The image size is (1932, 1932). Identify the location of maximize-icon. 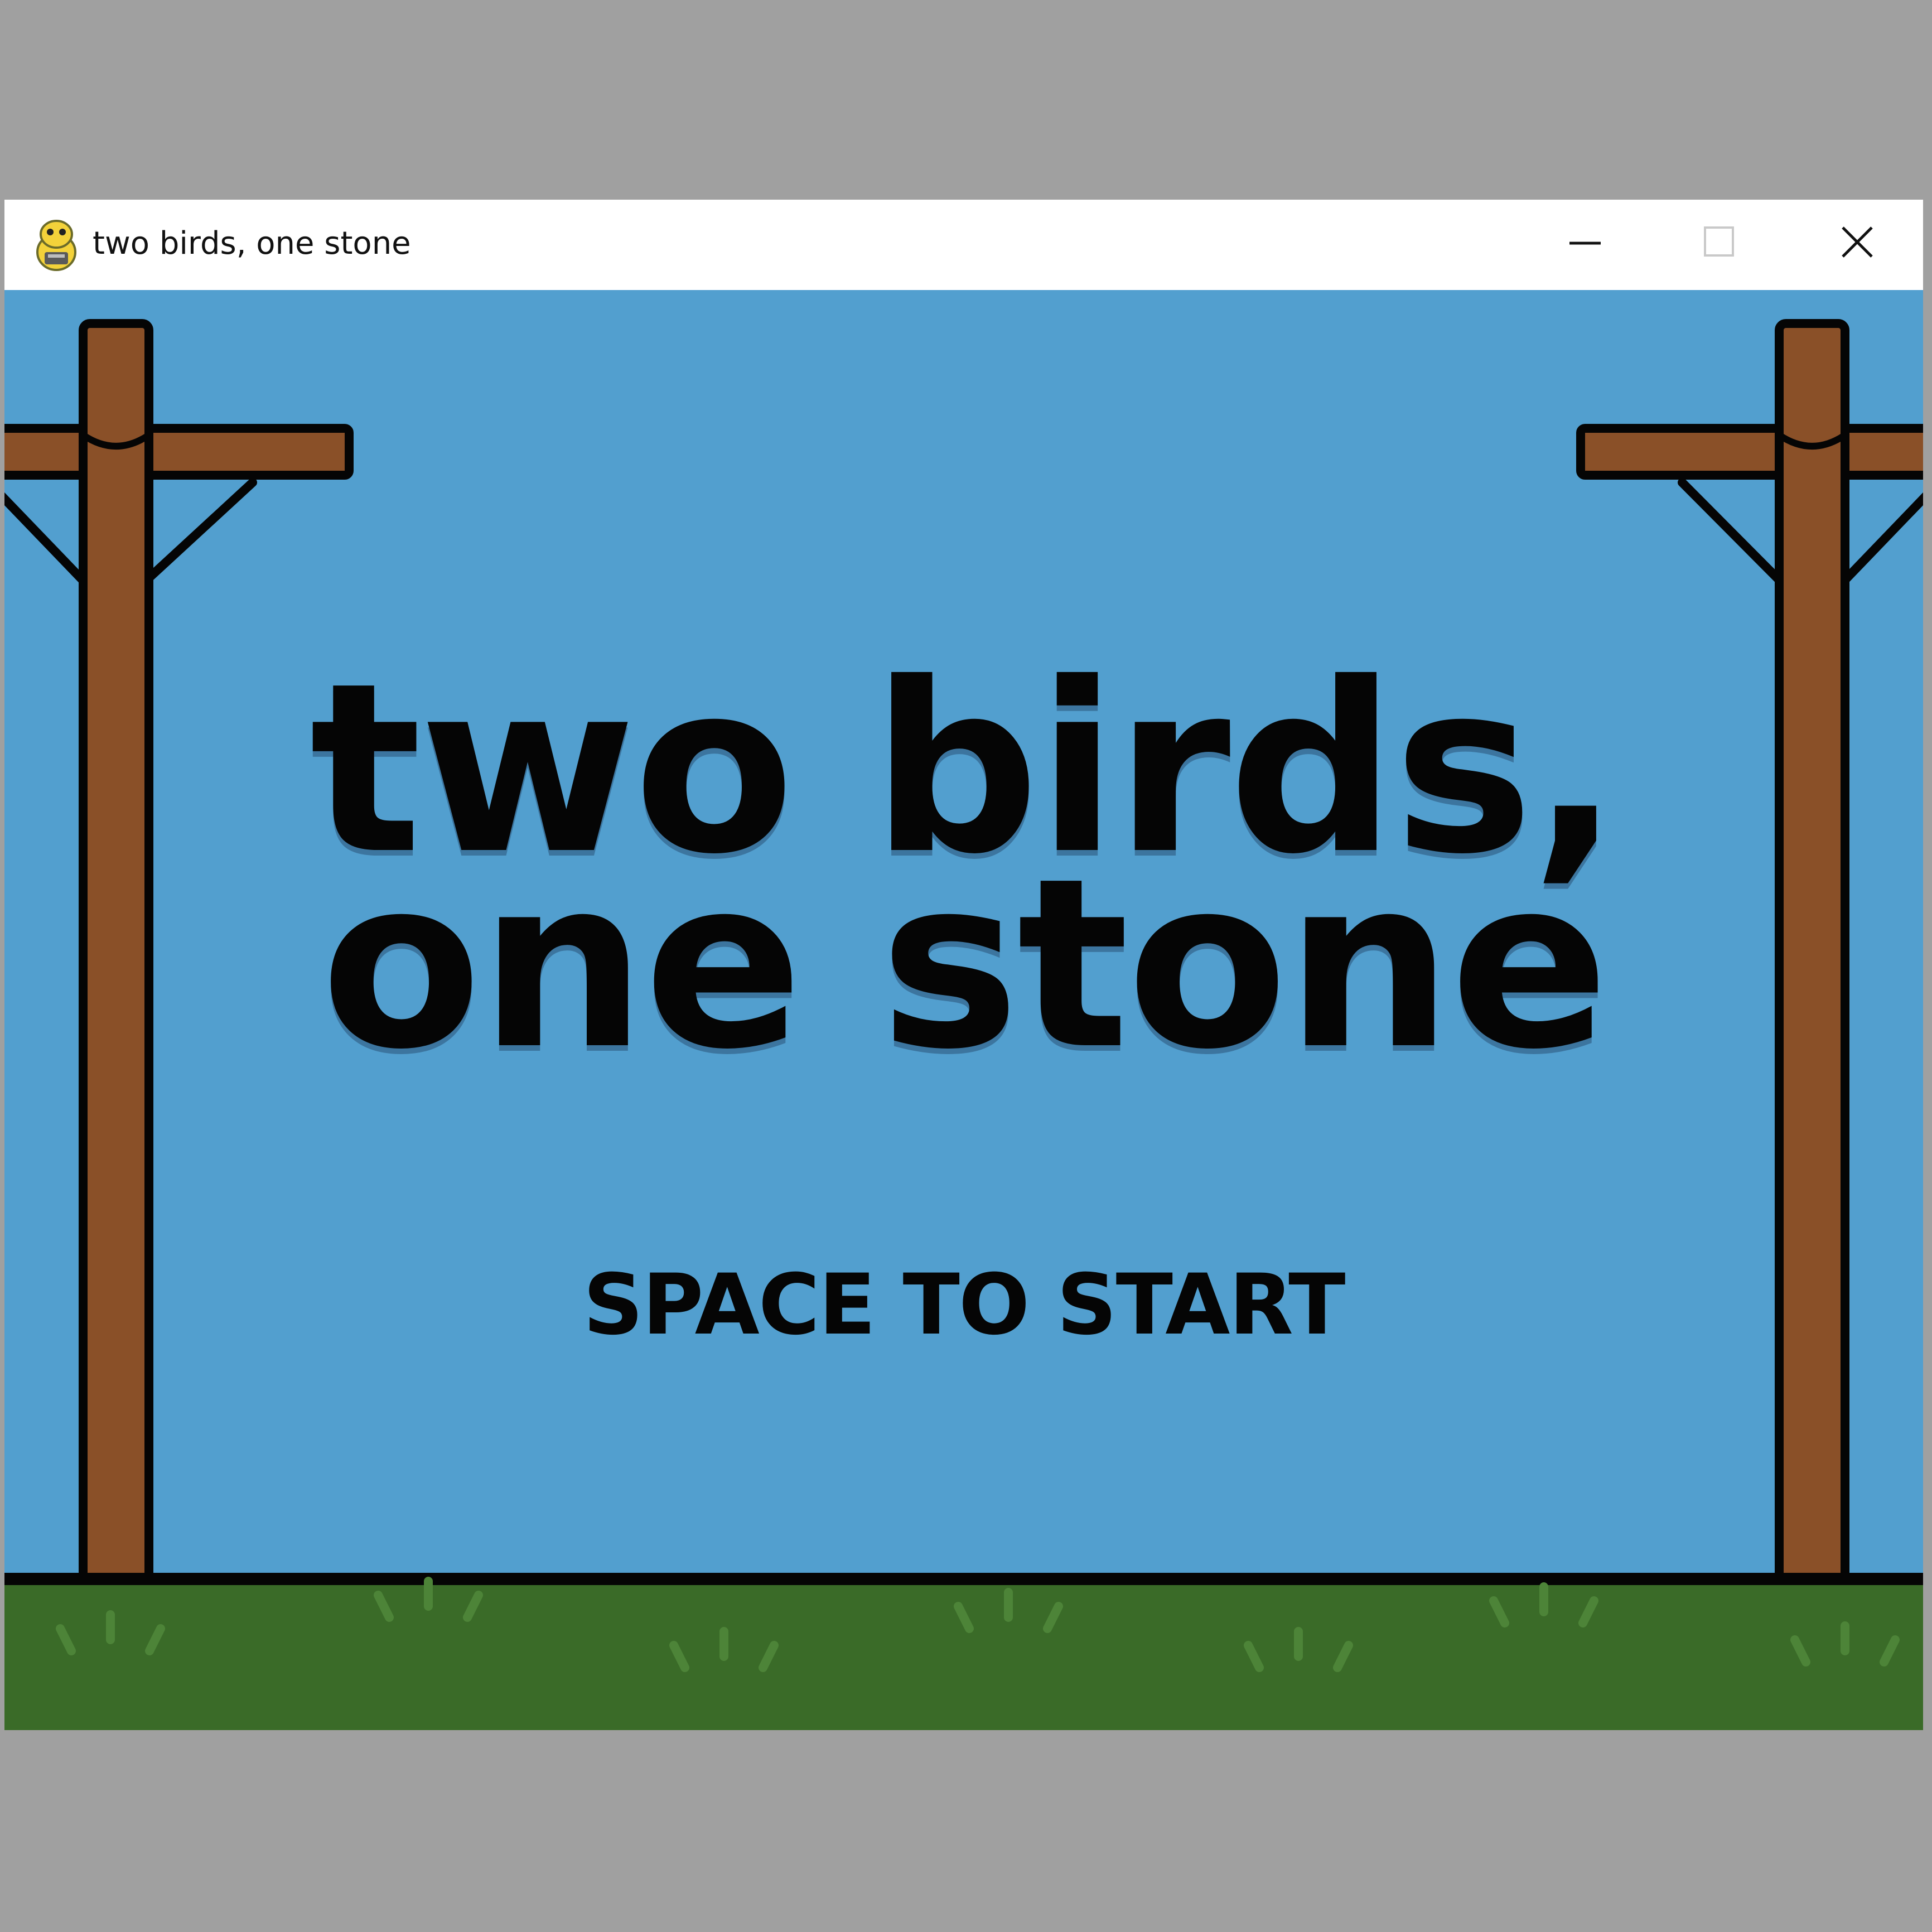
(1719, 241).